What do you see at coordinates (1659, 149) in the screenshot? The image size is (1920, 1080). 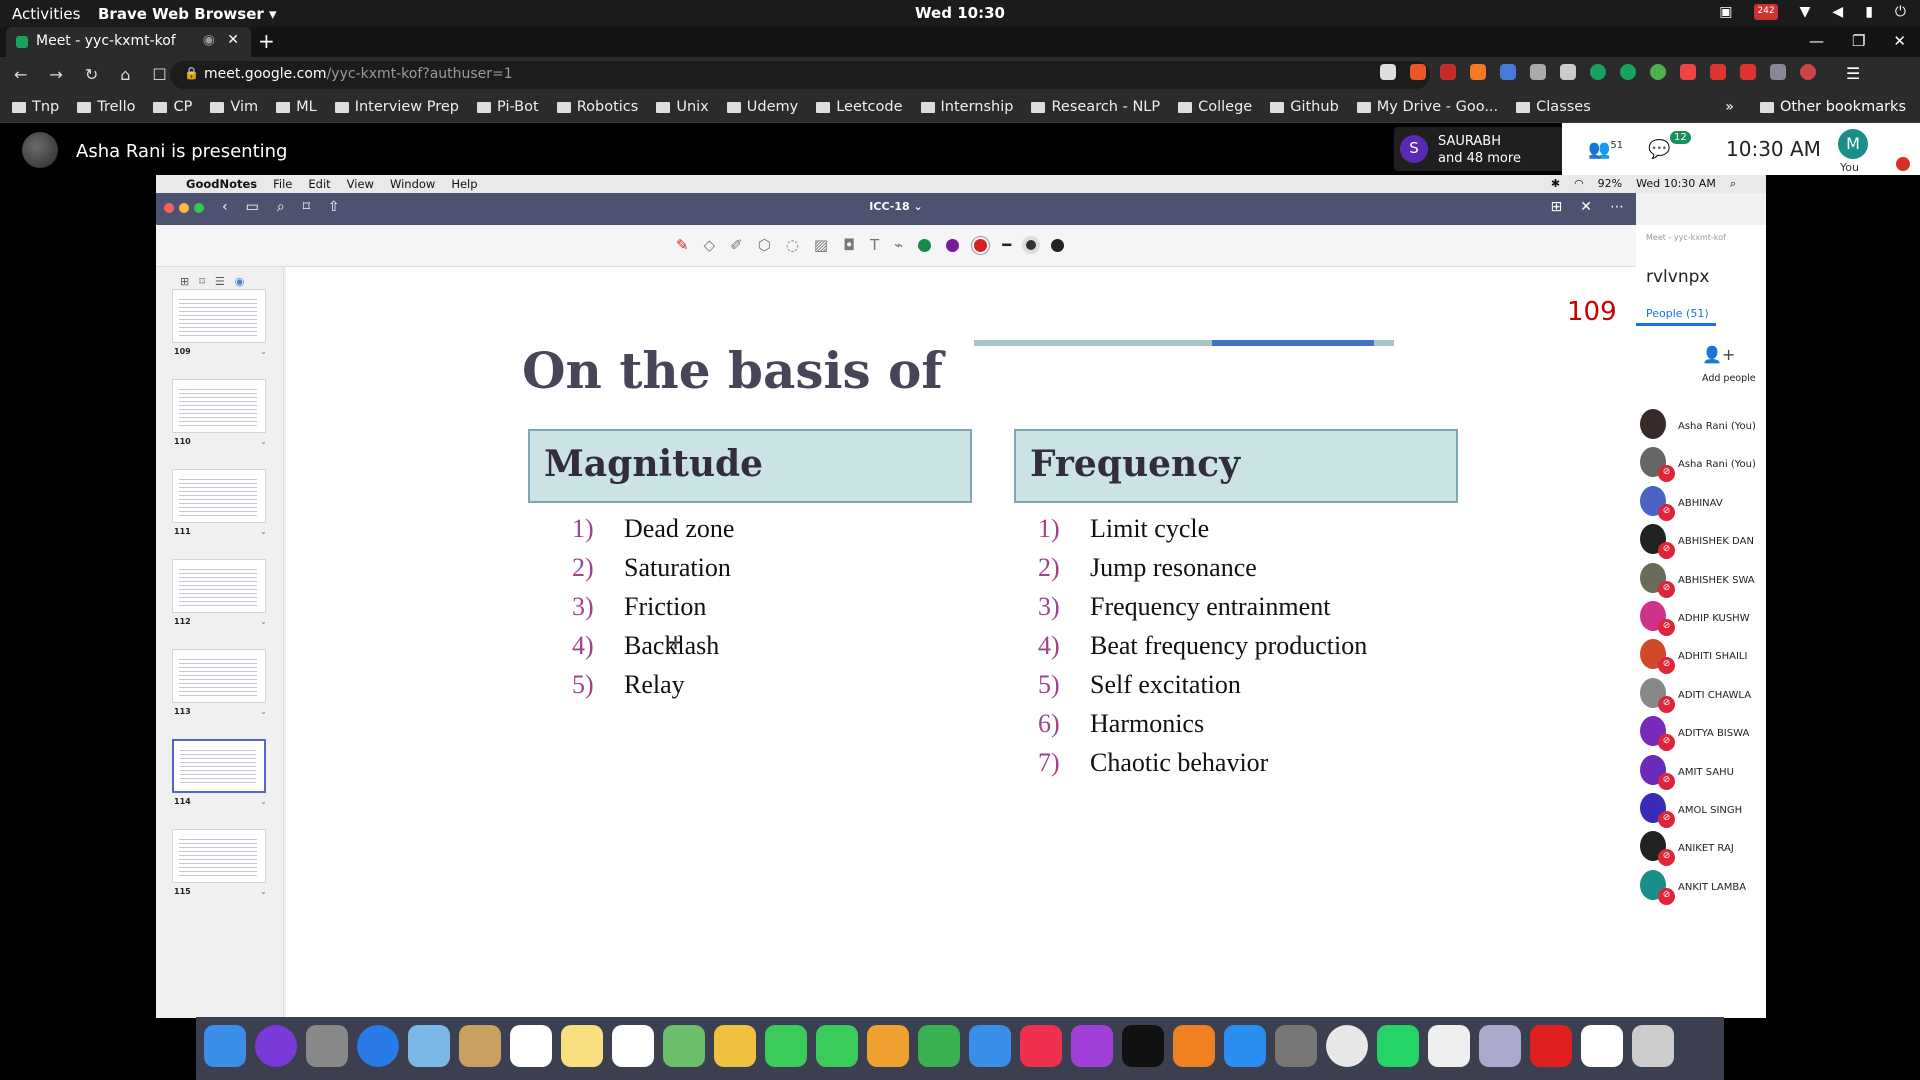 I see `chat-button: 💬` at bounding box center [1659, 149].